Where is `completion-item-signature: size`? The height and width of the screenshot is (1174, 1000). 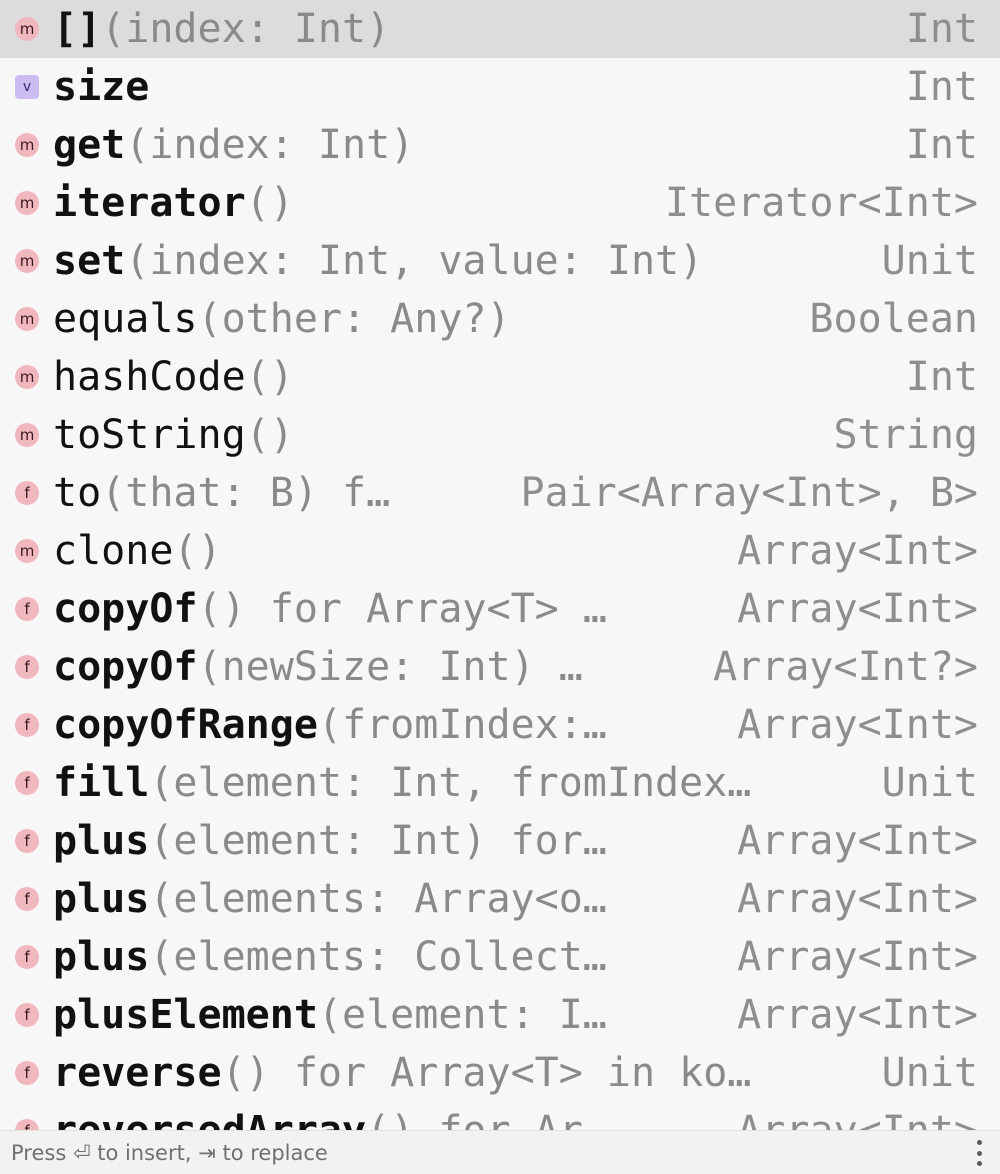 completion-item-signature: size is located at coordinates (101, 87).